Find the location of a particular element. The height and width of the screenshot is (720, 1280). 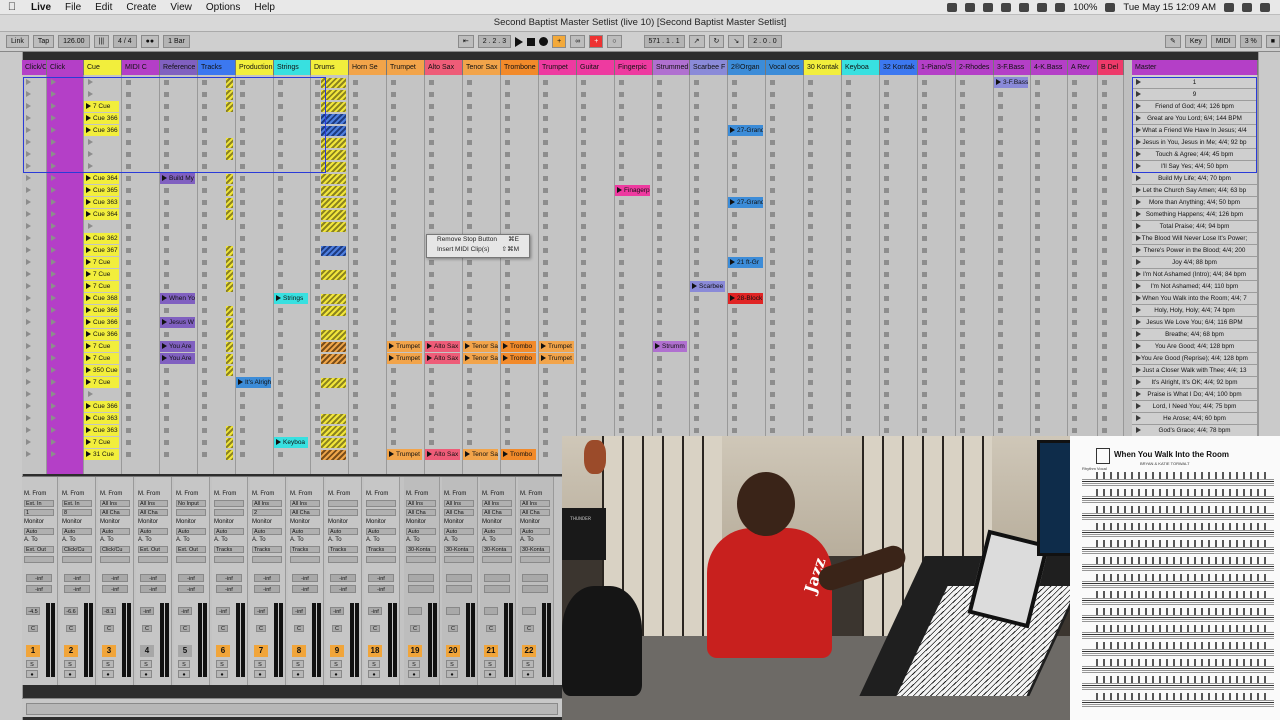

clip: 3-F.Bass is located at coordinates (1011, 82).